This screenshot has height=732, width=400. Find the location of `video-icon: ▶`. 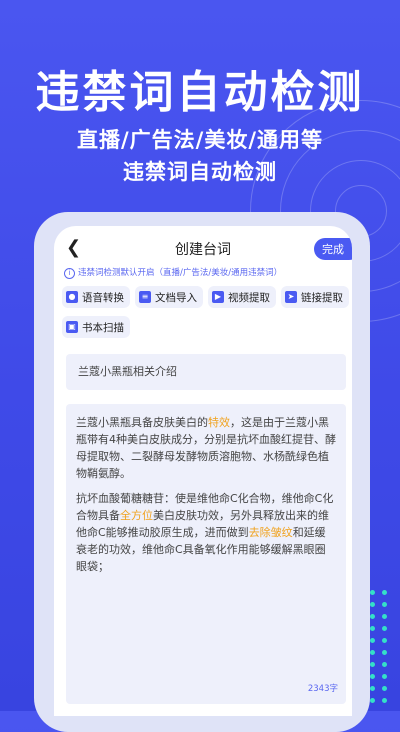

video-icon: ▶ is located at coordinates (218, 297).